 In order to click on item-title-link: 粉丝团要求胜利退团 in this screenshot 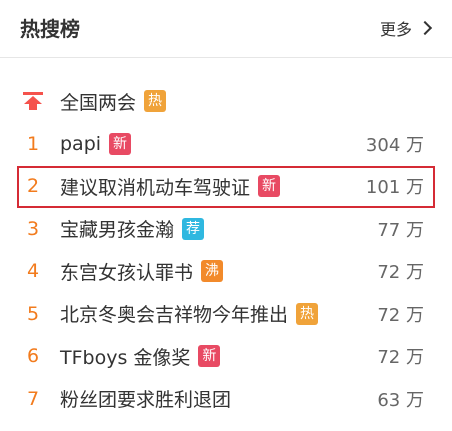, I will do `click(145, 398)`.